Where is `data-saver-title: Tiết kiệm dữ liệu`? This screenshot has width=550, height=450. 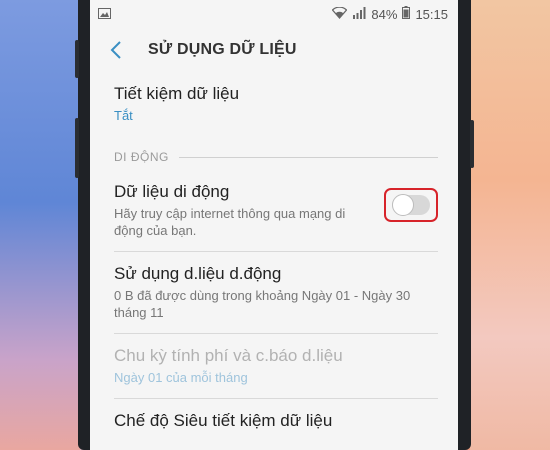 data-saver-title: Tiết kiệm dữ liệu is located at coordinates (177, 93).